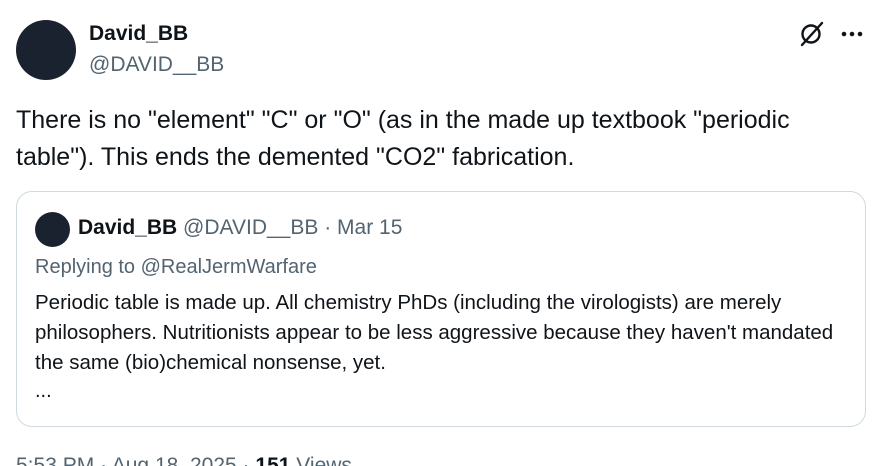 This screenshot has height=466, width=888. Describe the element at coordinates (370, 227) in the screenshot. I see `quoted-date: Mar 15` at that location.